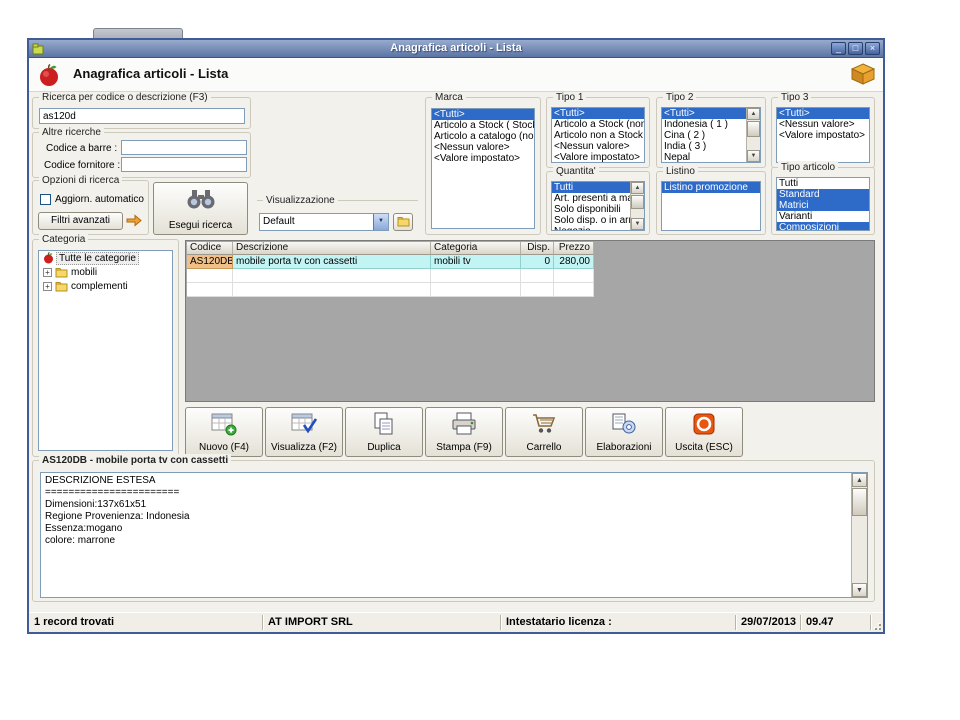 The height and width of the screenshot is (720, 960). I want to click on resize-grip, so click(876, 625).